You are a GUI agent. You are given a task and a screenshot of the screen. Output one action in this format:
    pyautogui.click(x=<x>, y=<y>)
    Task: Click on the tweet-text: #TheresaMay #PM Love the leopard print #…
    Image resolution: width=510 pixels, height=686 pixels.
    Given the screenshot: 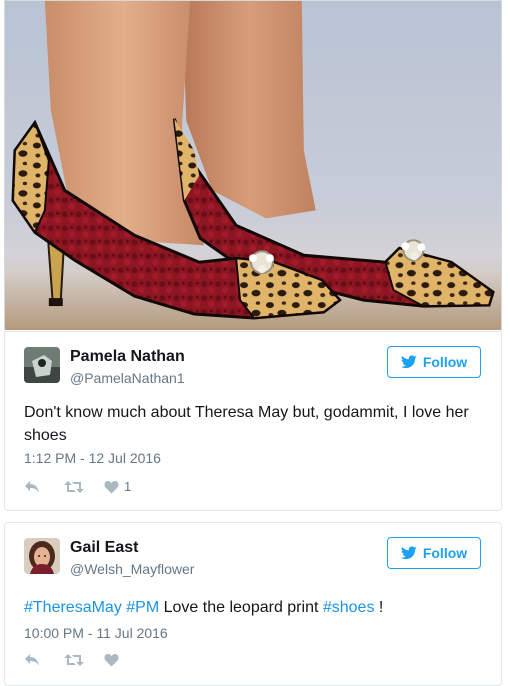 What is the action you would take?
    pyautogui.click(x=252, y=607)
    